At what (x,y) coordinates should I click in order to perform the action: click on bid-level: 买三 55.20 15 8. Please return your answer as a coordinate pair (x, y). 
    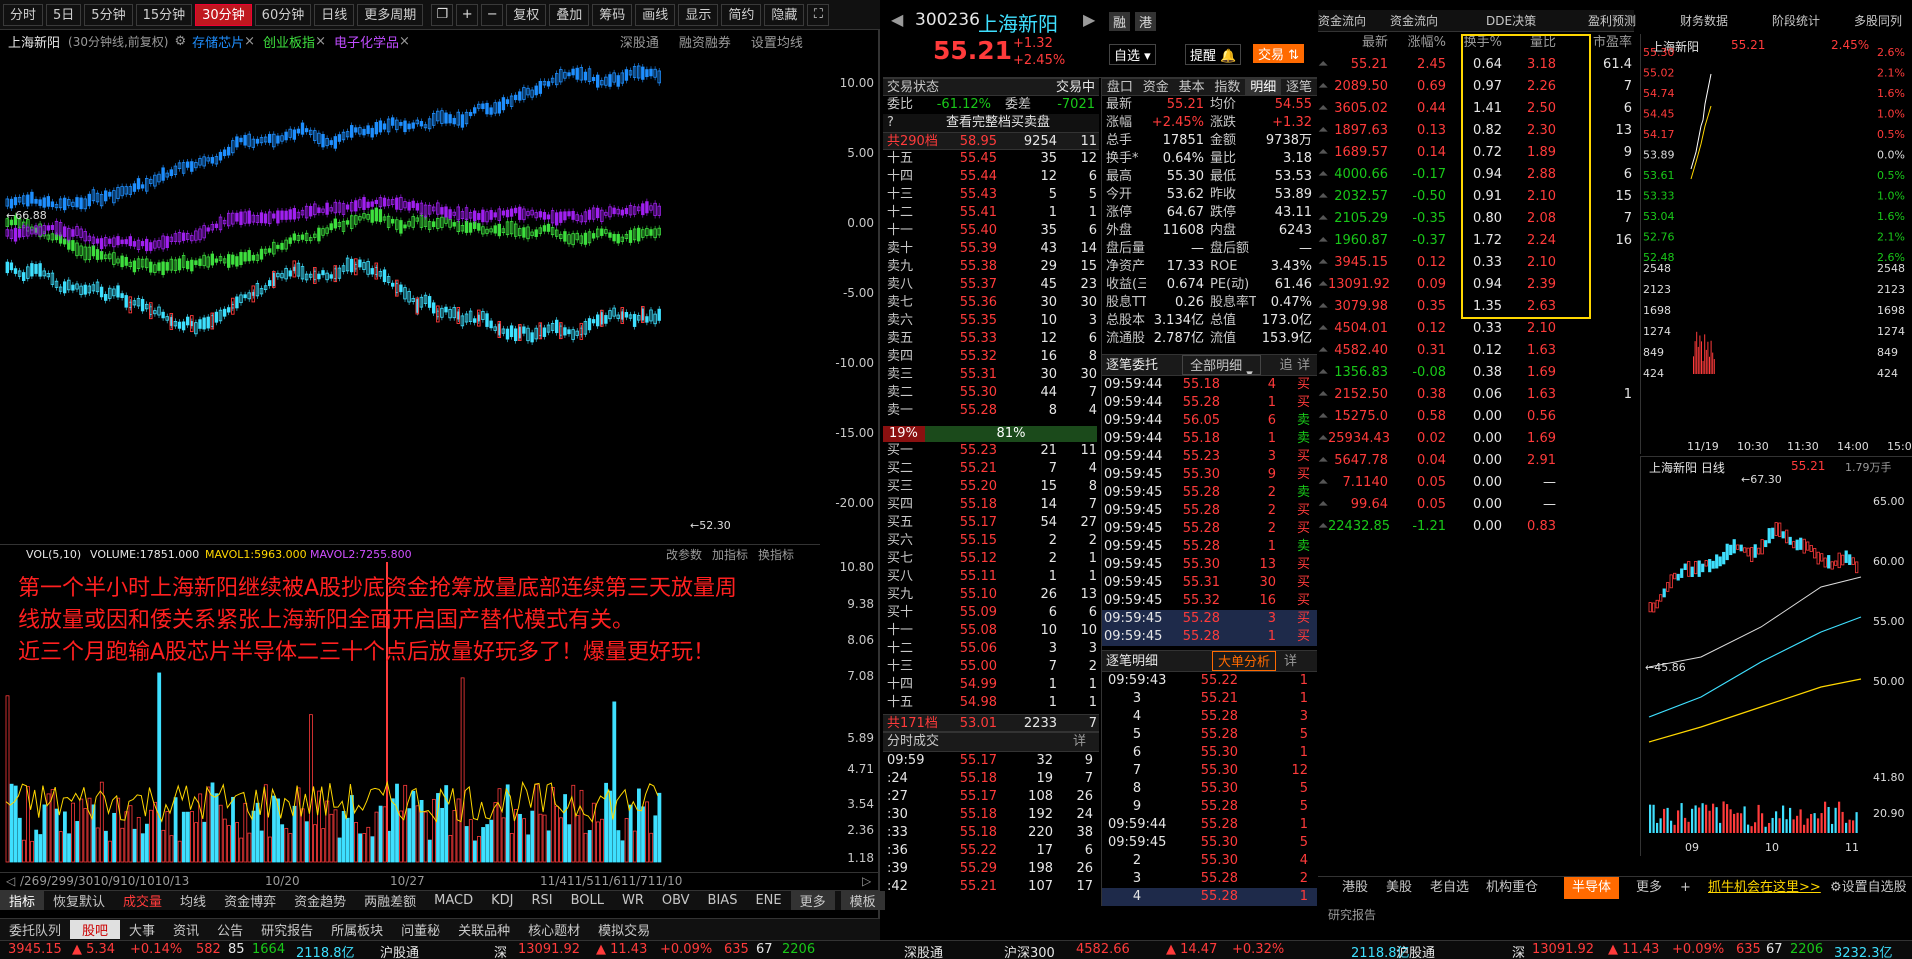
    Looking at the image, I should click on (991, 487).